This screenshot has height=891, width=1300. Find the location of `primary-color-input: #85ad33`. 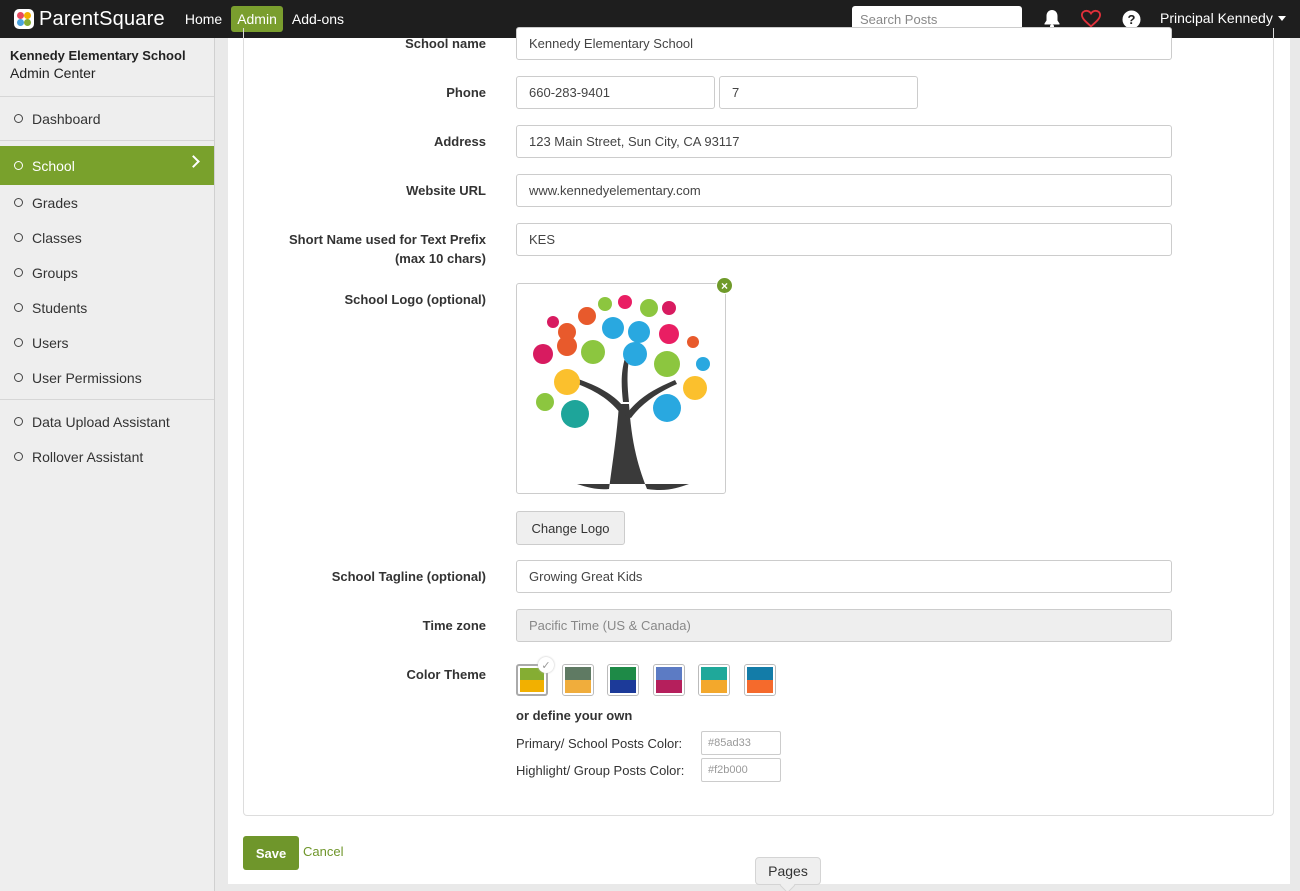

primary-color-input: #85ad33 is located at coordinates (741, 743).